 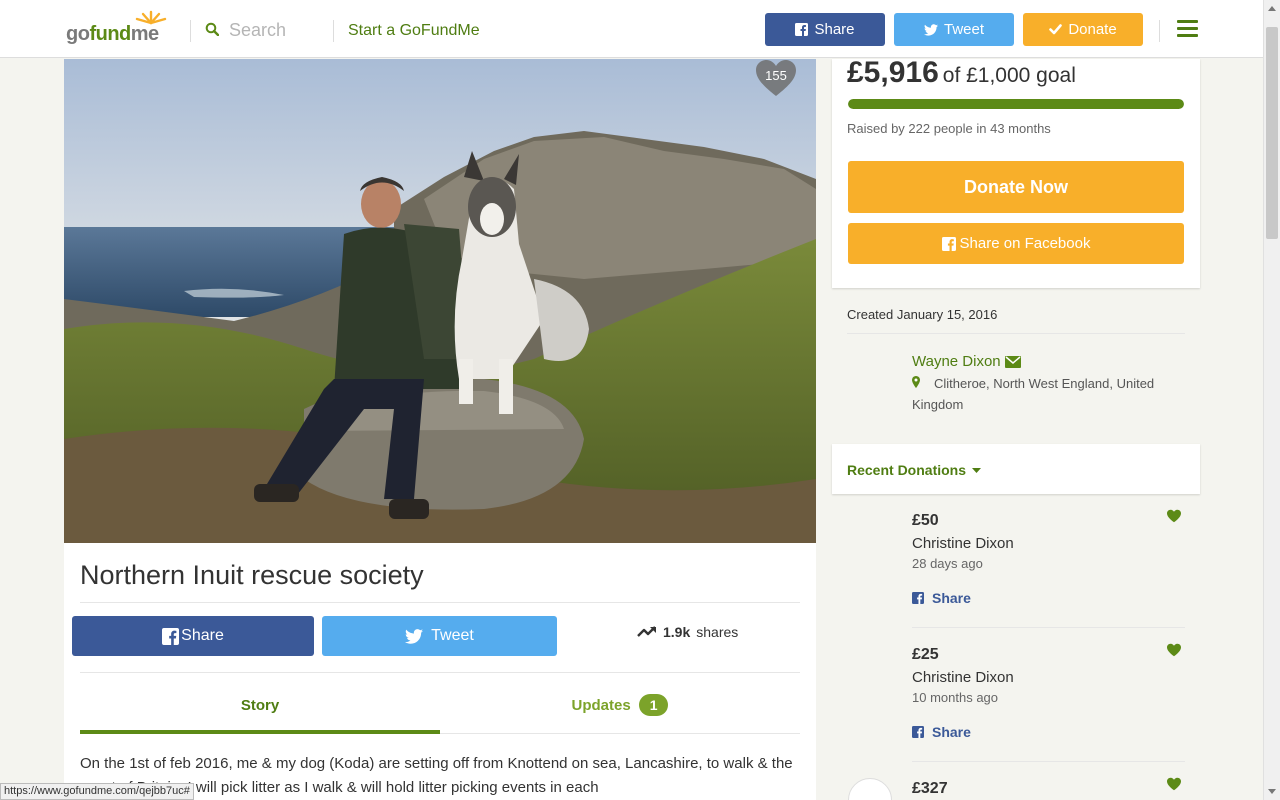 I want to click on heart-count: 155, so click(x=776, y=75).